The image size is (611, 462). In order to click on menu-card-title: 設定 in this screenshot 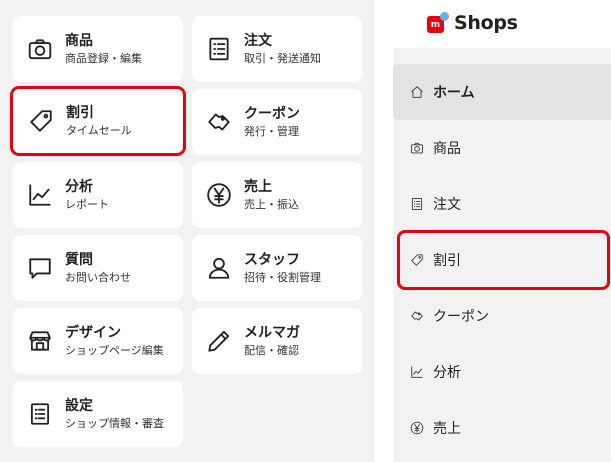, I will do `click(79, 405)`.